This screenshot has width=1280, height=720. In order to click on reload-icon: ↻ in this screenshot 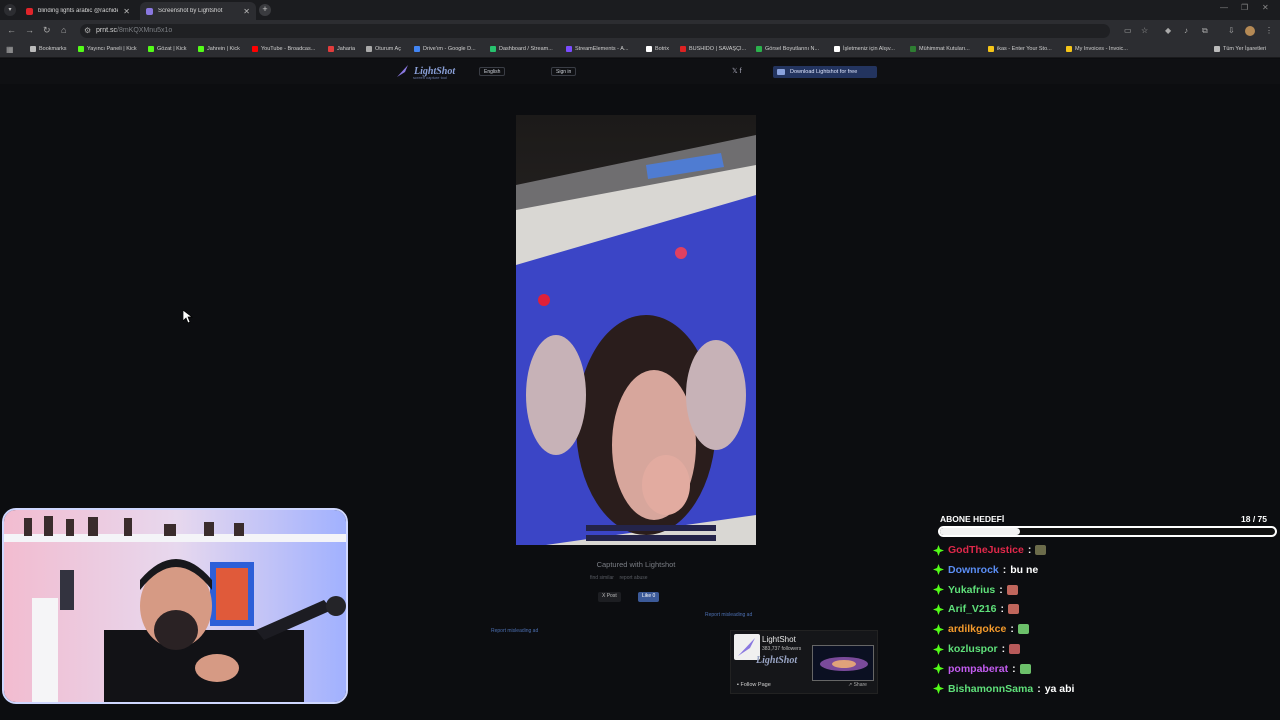, I will do `click(47, 30)`.